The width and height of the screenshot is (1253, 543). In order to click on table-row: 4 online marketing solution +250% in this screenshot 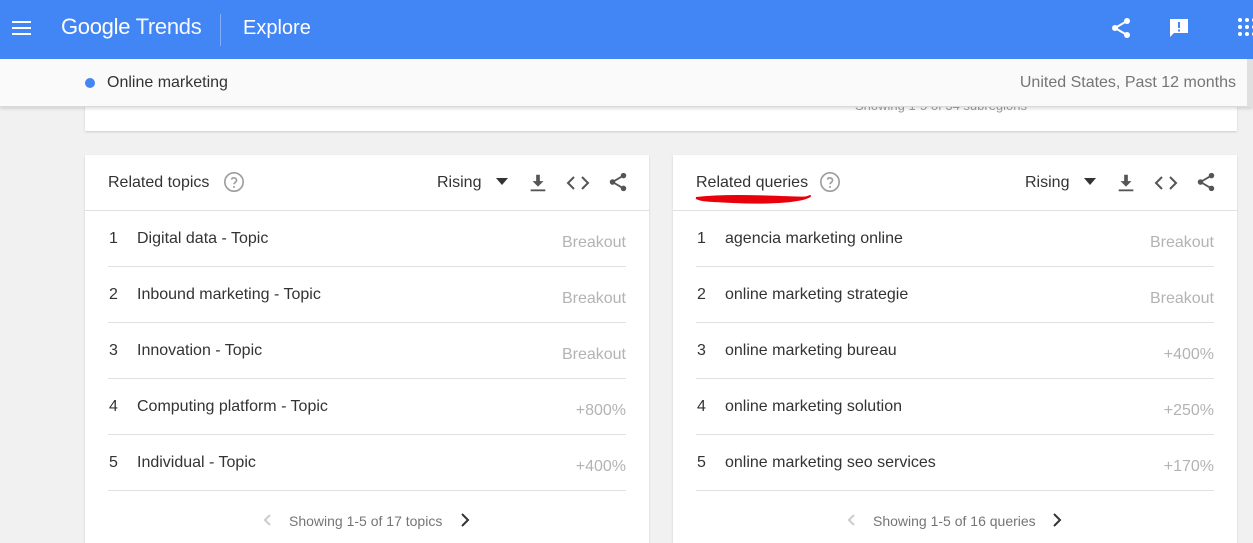, I will do `click(955, 407)`.